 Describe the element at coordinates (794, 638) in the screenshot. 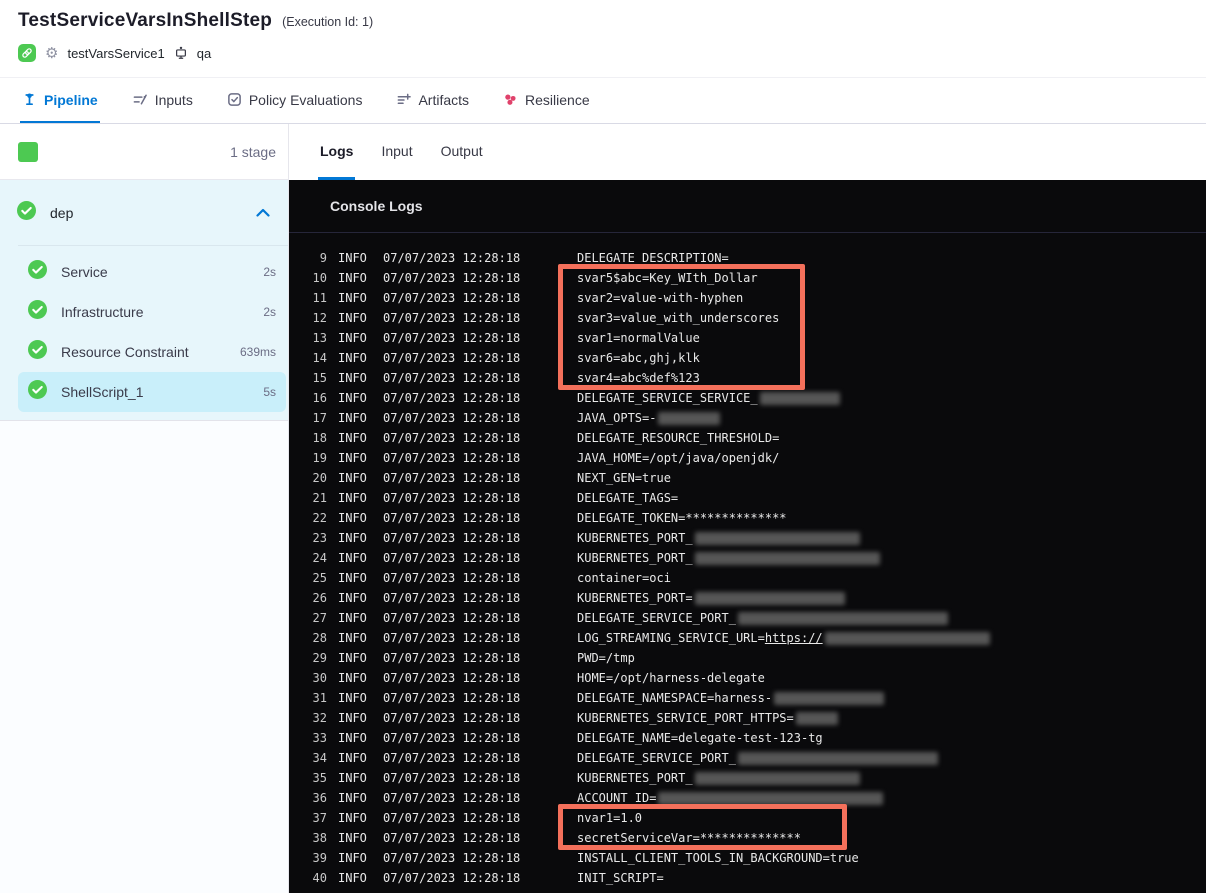

I see `log-link: https://` at that location.